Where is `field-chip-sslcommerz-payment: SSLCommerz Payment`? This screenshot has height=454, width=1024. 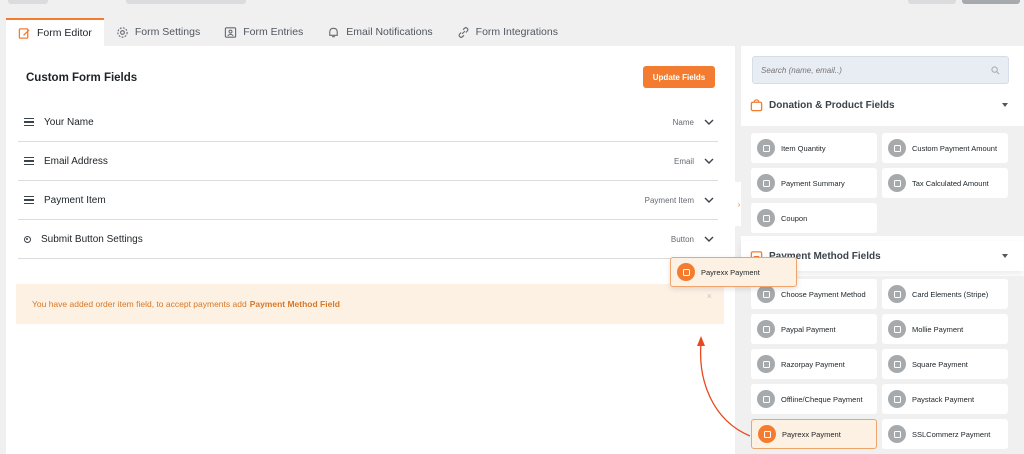
field-chip-sslcommerz-payment: SSLCommerz Payment is located at coordinates (945, 434).